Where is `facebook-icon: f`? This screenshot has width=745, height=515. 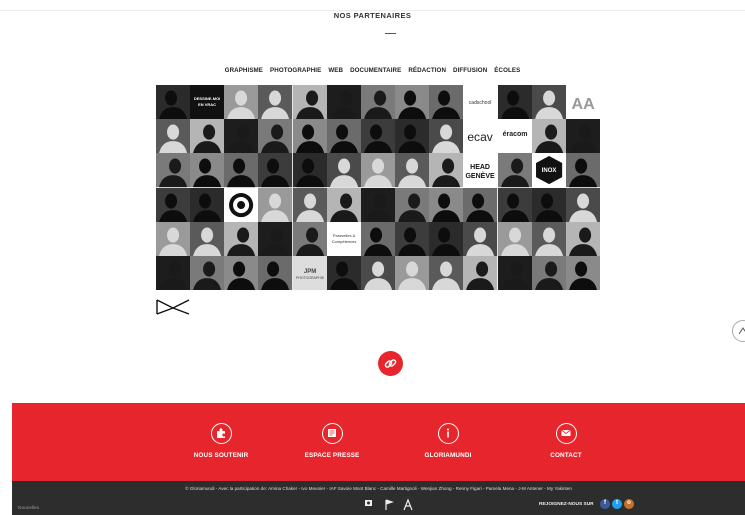
facebook-icon: f is located at coordinates (605, 504).